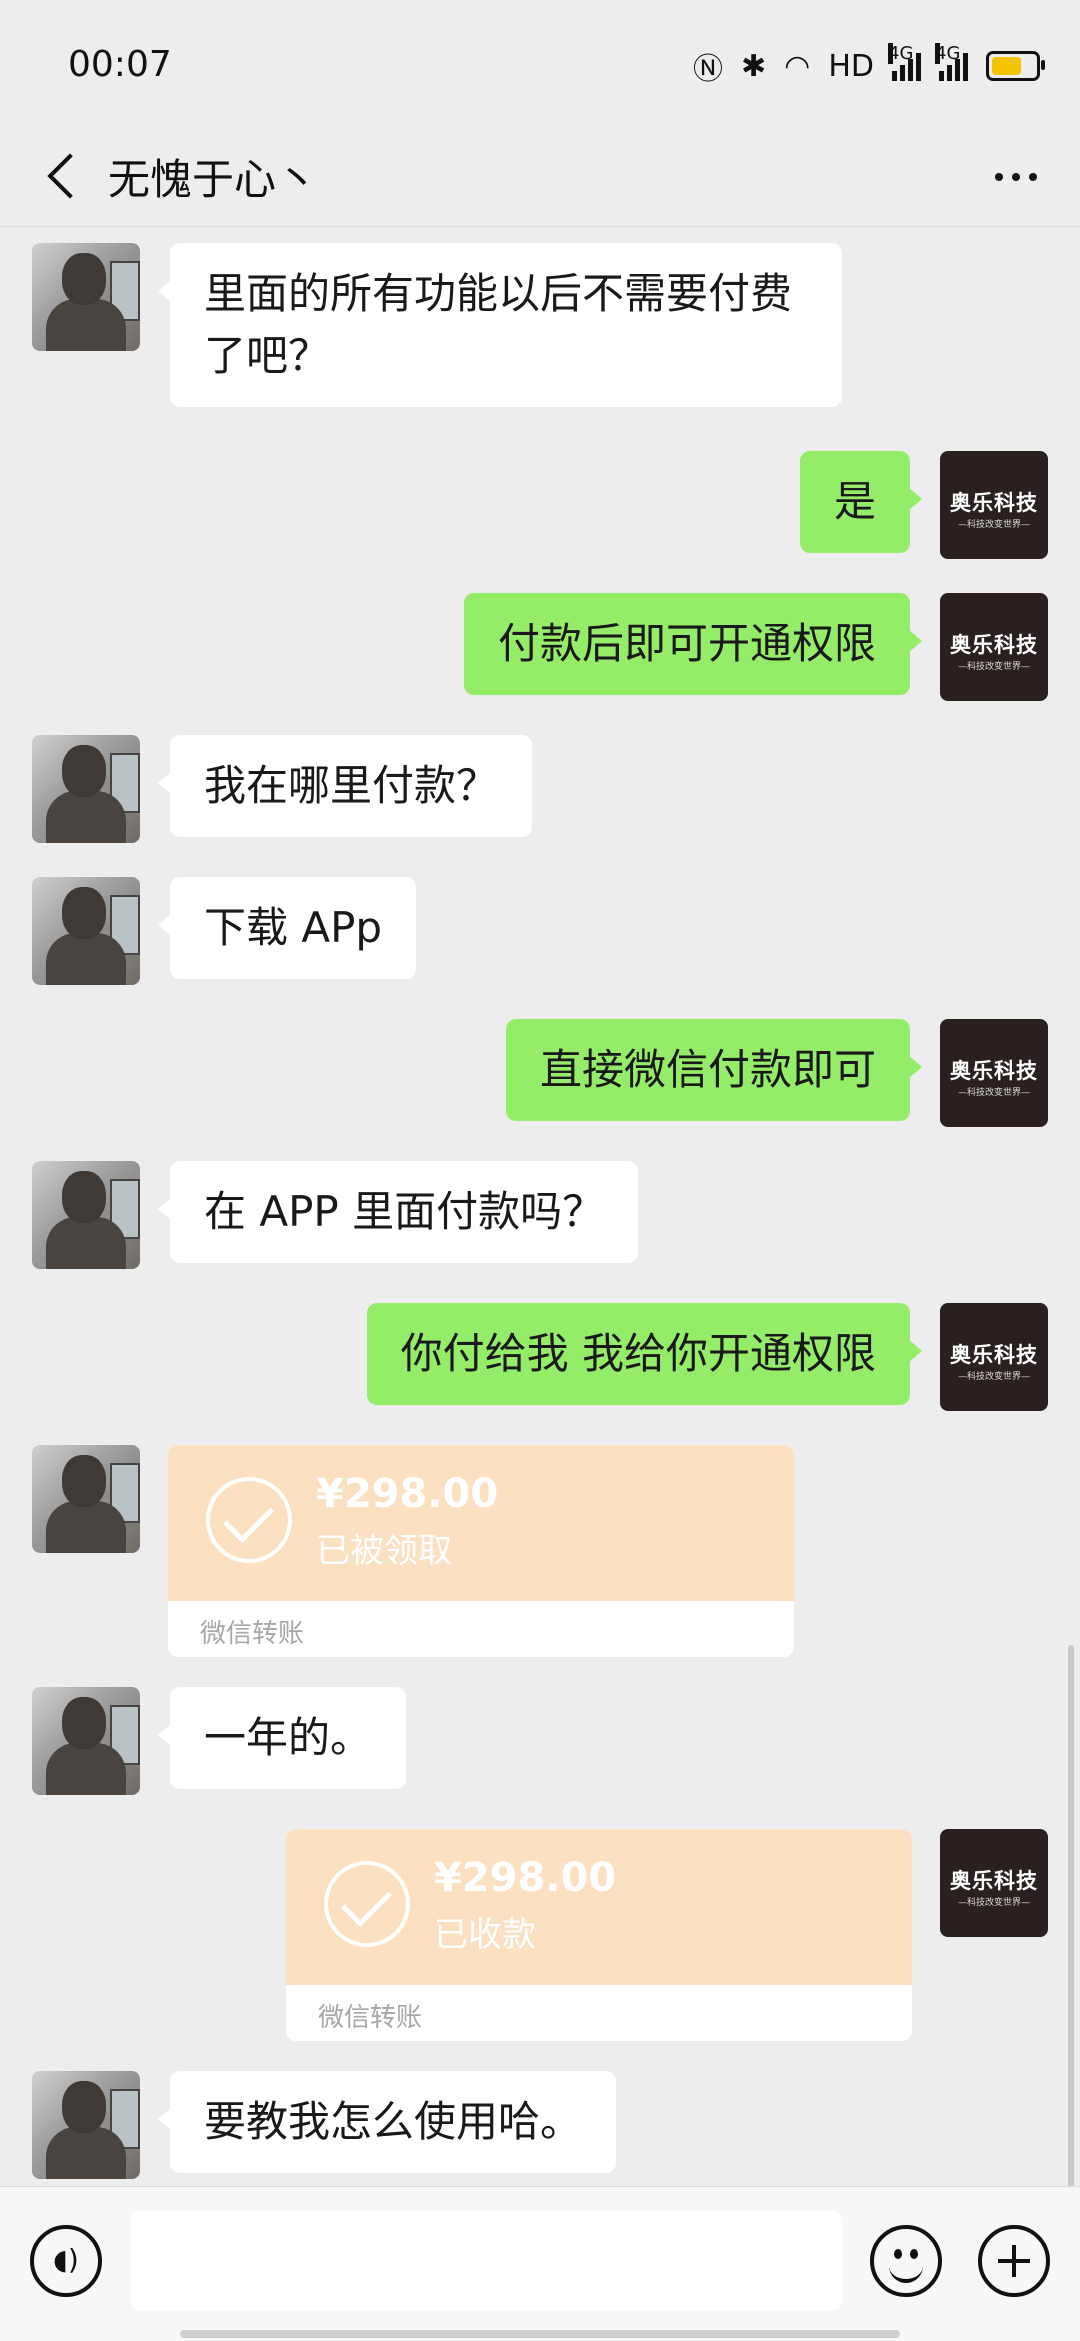 This screenshot has width=1080, height=2341. I want to click on sim2-label: 4G, so click(948, 53).